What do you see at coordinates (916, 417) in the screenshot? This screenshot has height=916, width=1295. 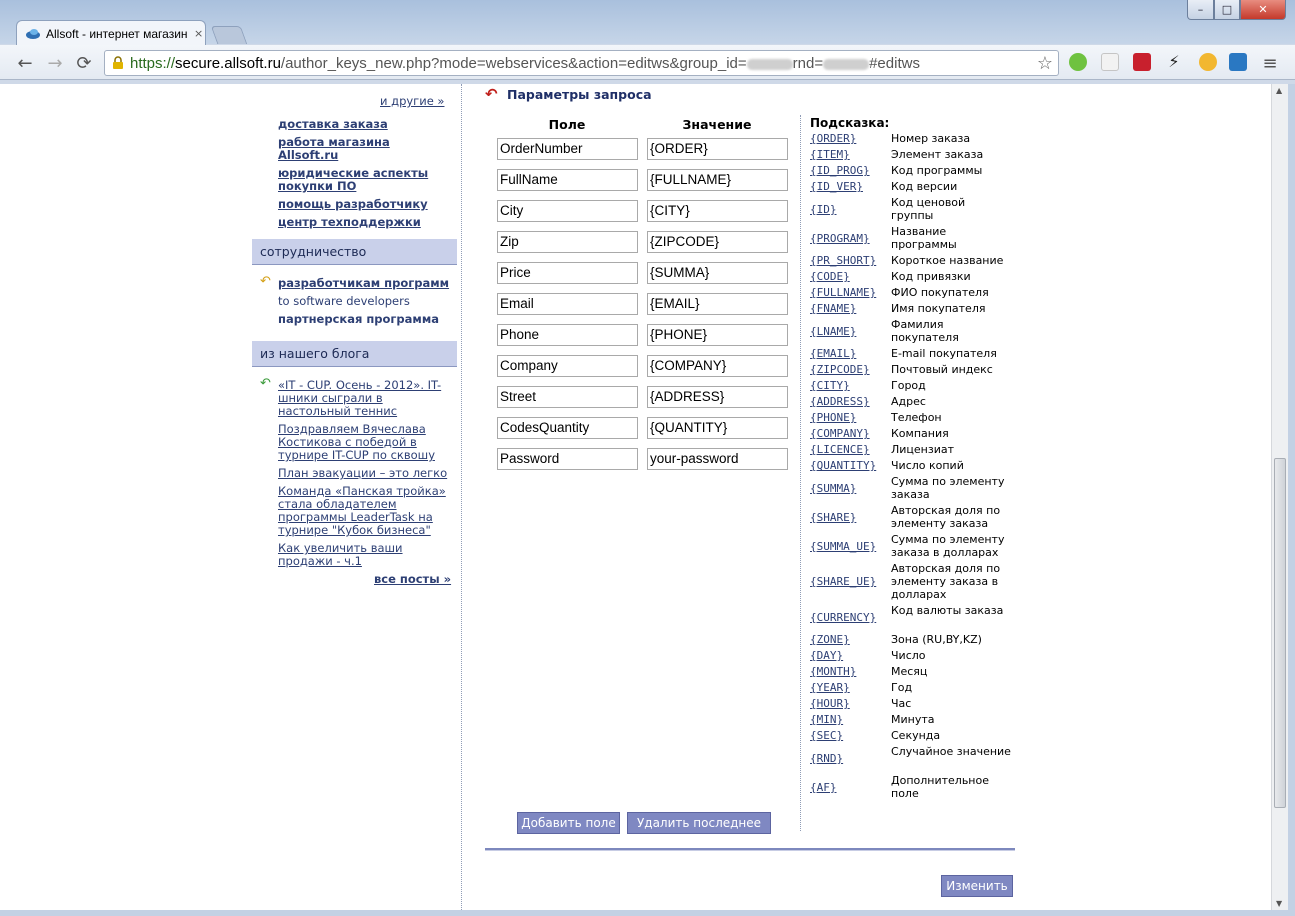 I see `hint-description: Телефон` at bounding box center [916, 417].